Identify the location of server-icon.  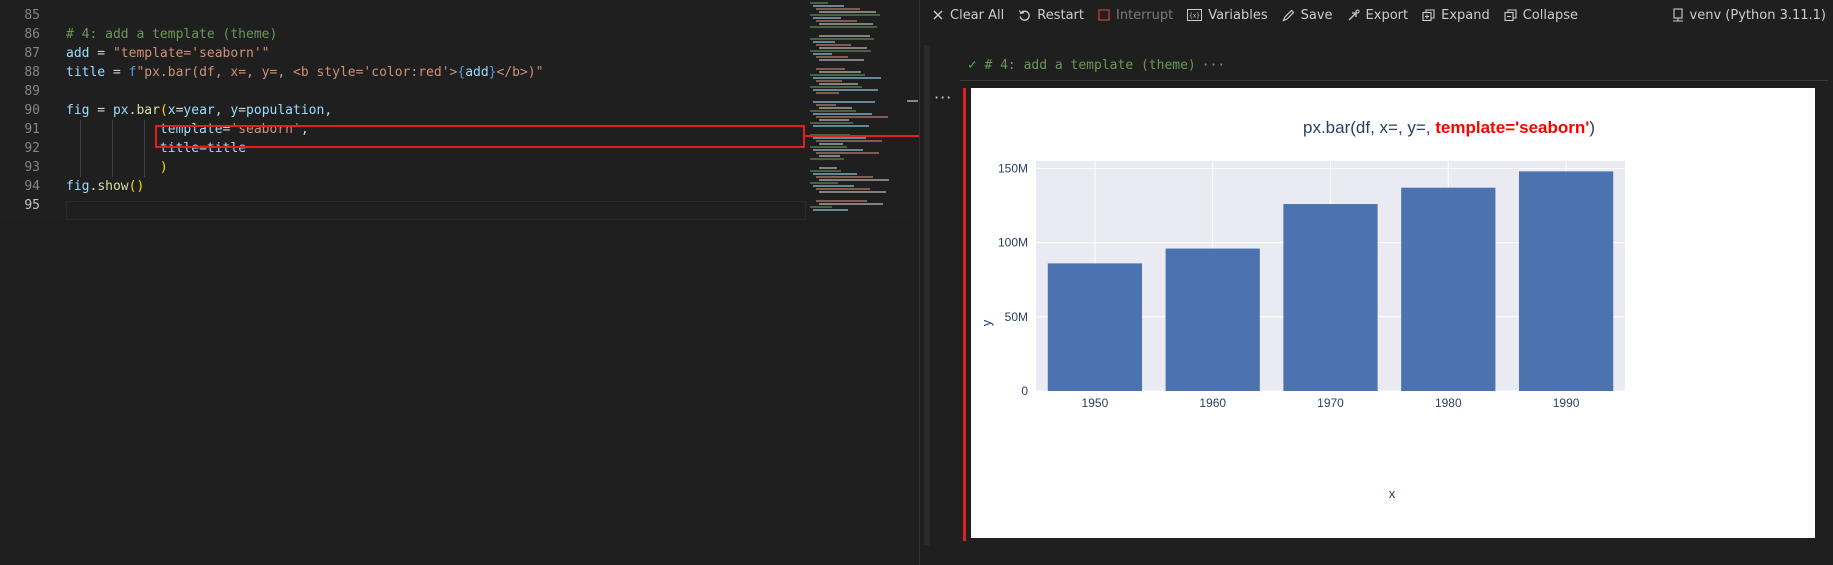
(1677, 15).